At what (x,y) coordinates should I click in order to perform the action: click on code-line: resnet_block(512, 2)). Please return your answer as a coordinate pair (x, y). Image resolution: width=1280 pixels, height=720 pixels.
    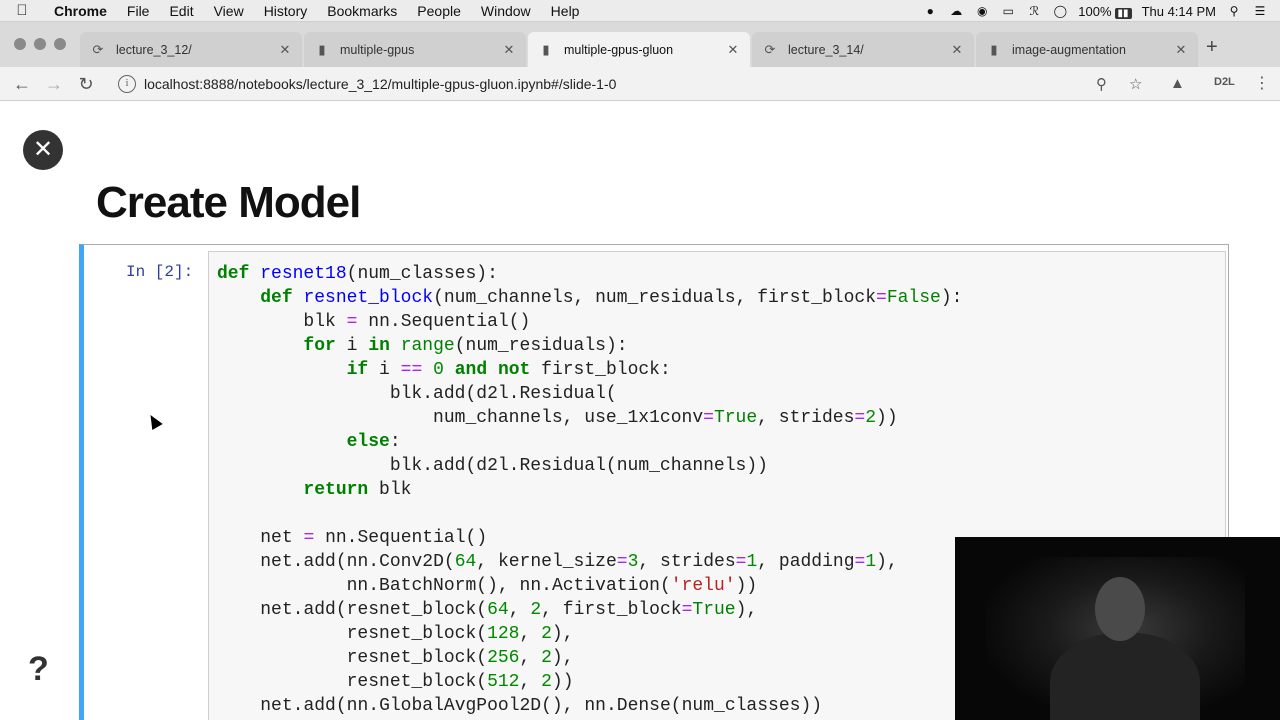
    Looking at the image, I should click on (460, 682).